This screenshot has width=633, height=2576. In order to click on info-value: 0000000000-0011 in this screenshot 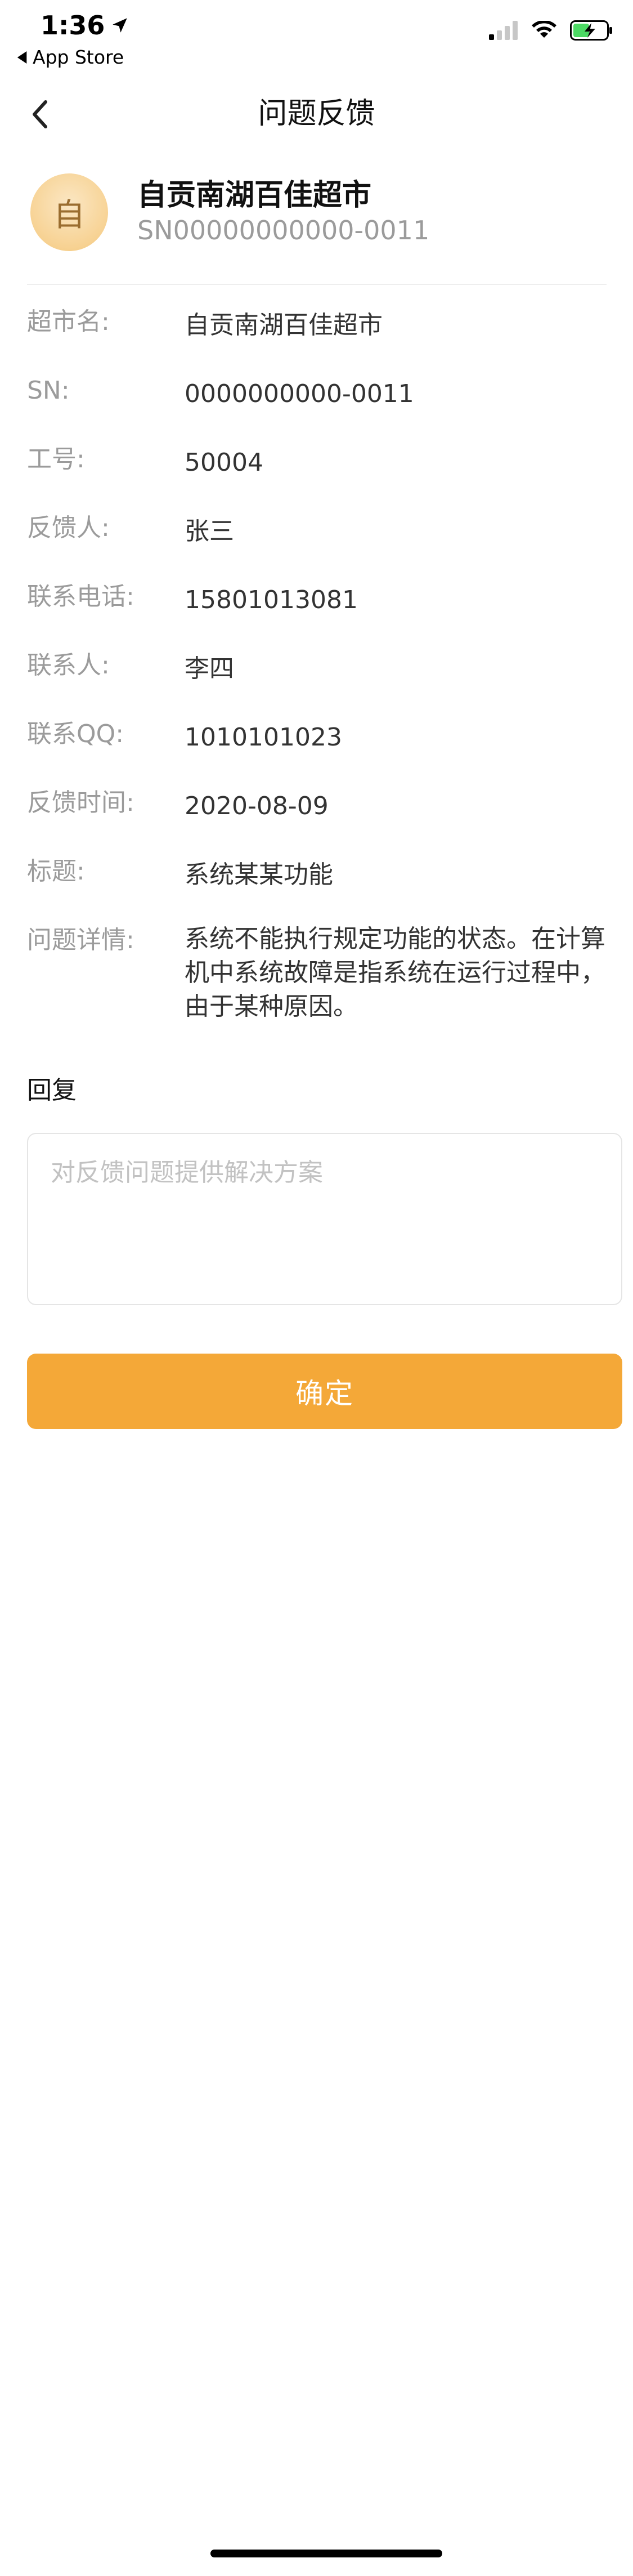, I will do `click(299, 394)`.